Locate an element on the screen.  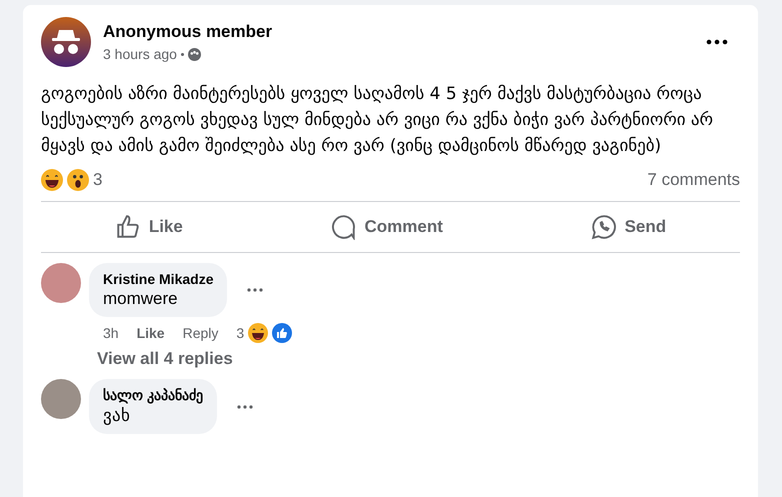
comment-button: Comment is located at coordinates (386, 227).